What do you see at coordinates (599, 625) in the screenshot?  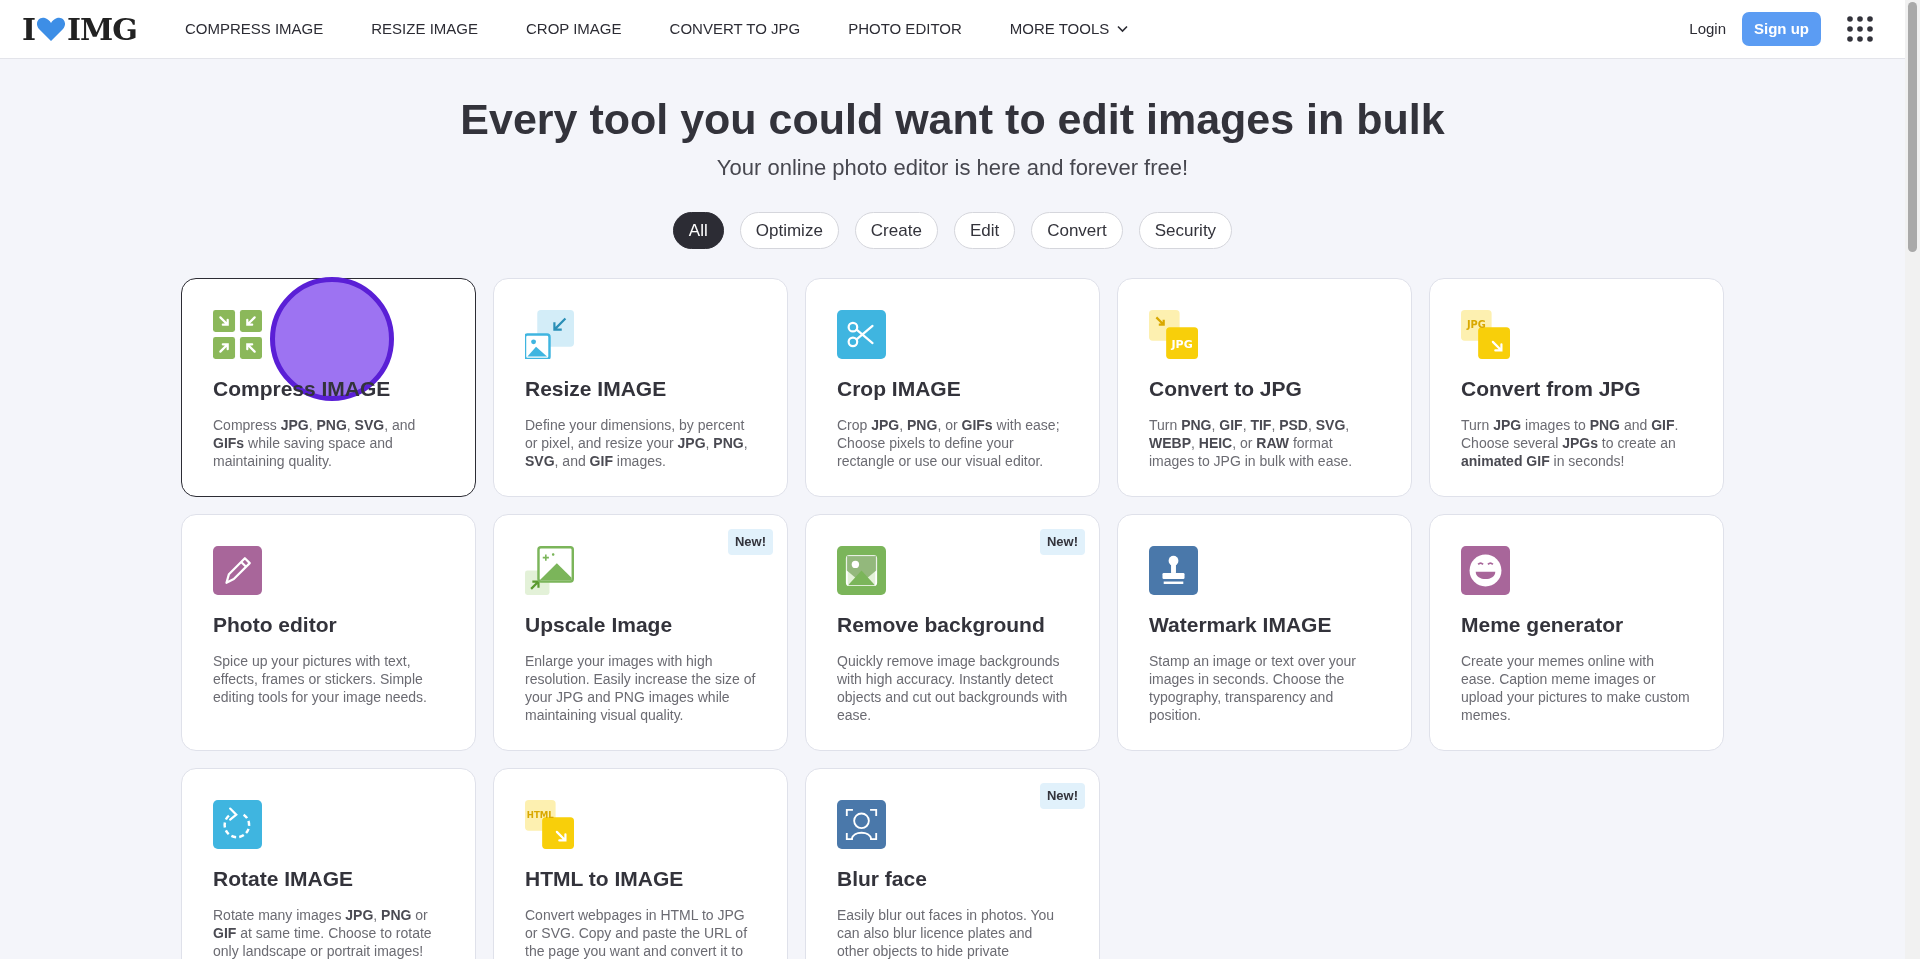 I see `tool-title: Upscale Image` at bounding box center [599, 625].